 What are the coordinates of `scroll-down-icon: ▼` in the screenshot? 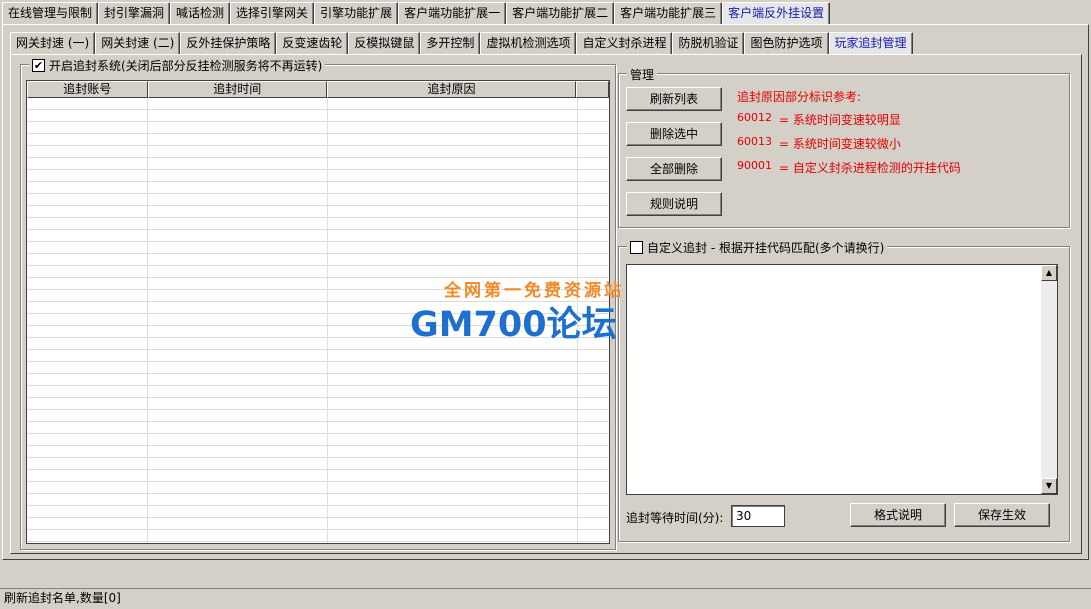 It's located at (1049, 486).